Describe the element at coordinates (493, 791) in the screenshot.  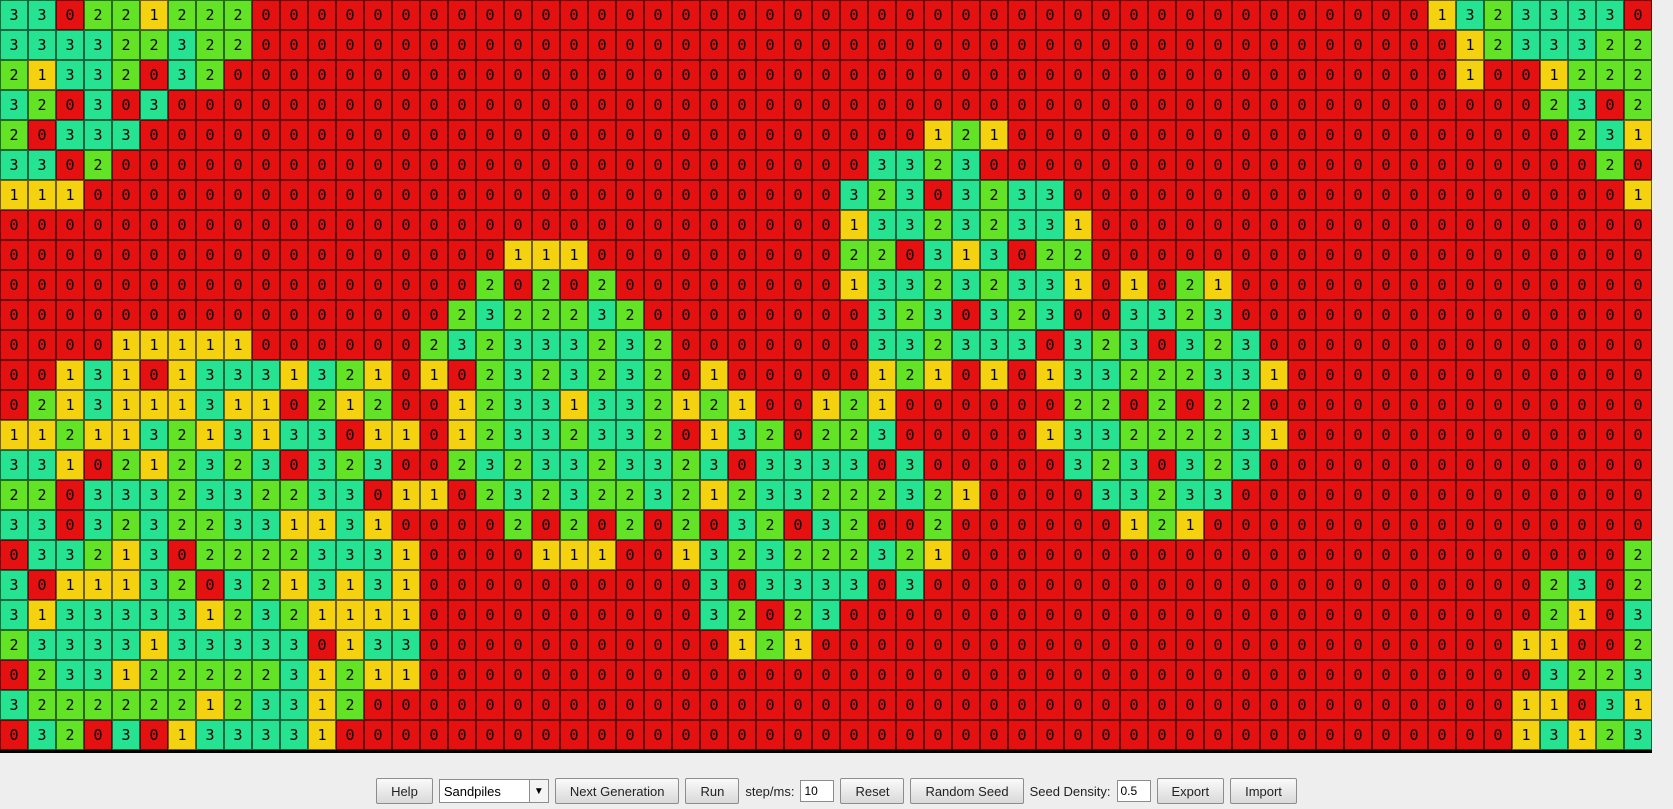
I see `mode-select: Sandpiles ▼` at that location.